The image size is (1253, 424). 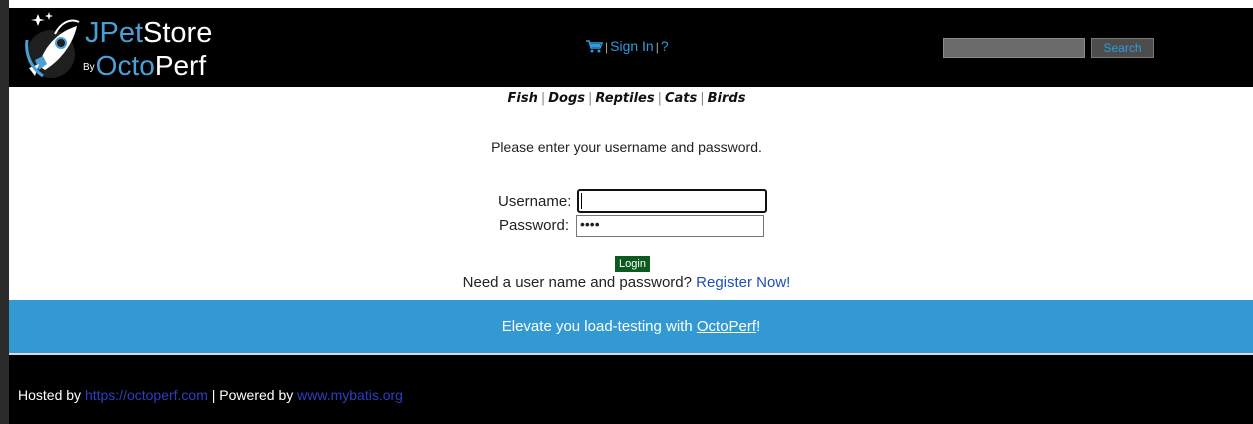 I want to click on rocket-logo-icon, so click(x=56, y=47).